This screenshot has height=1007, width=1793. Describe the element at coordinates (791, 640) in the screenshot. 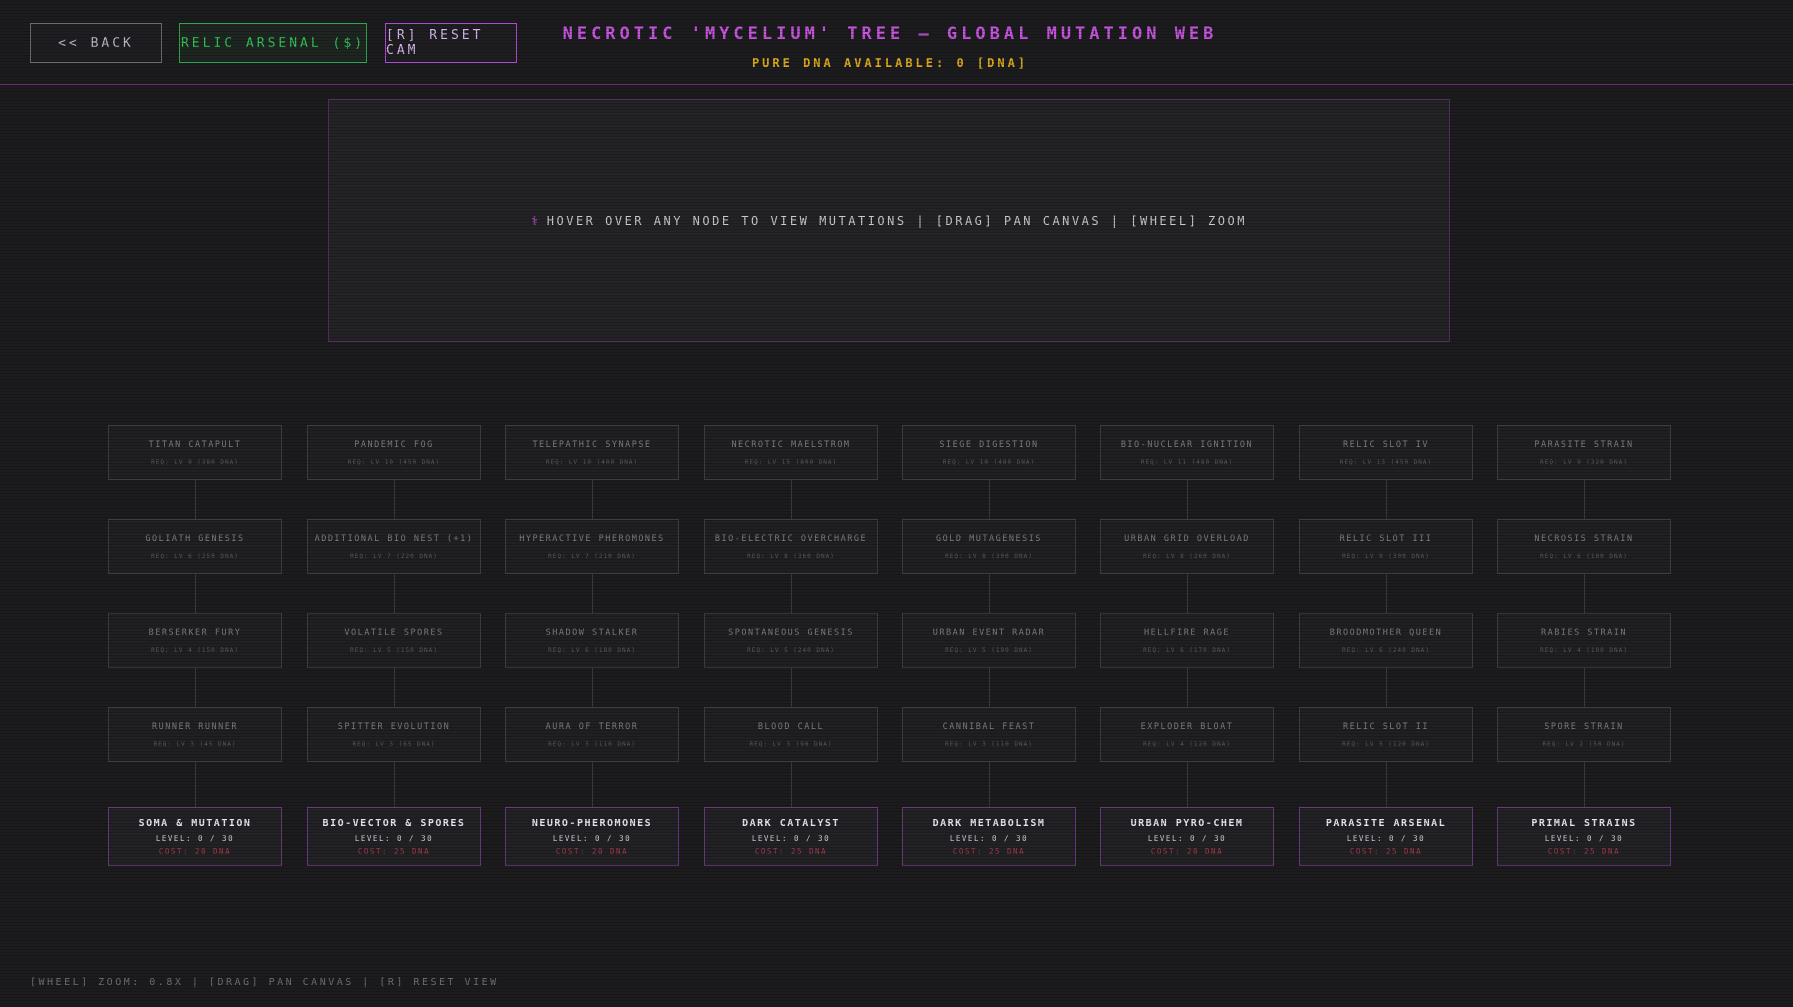

I see `mutation-node: SPONTANEOUS GENESIS REQ: LV 5 (240 DNA)` at that location.